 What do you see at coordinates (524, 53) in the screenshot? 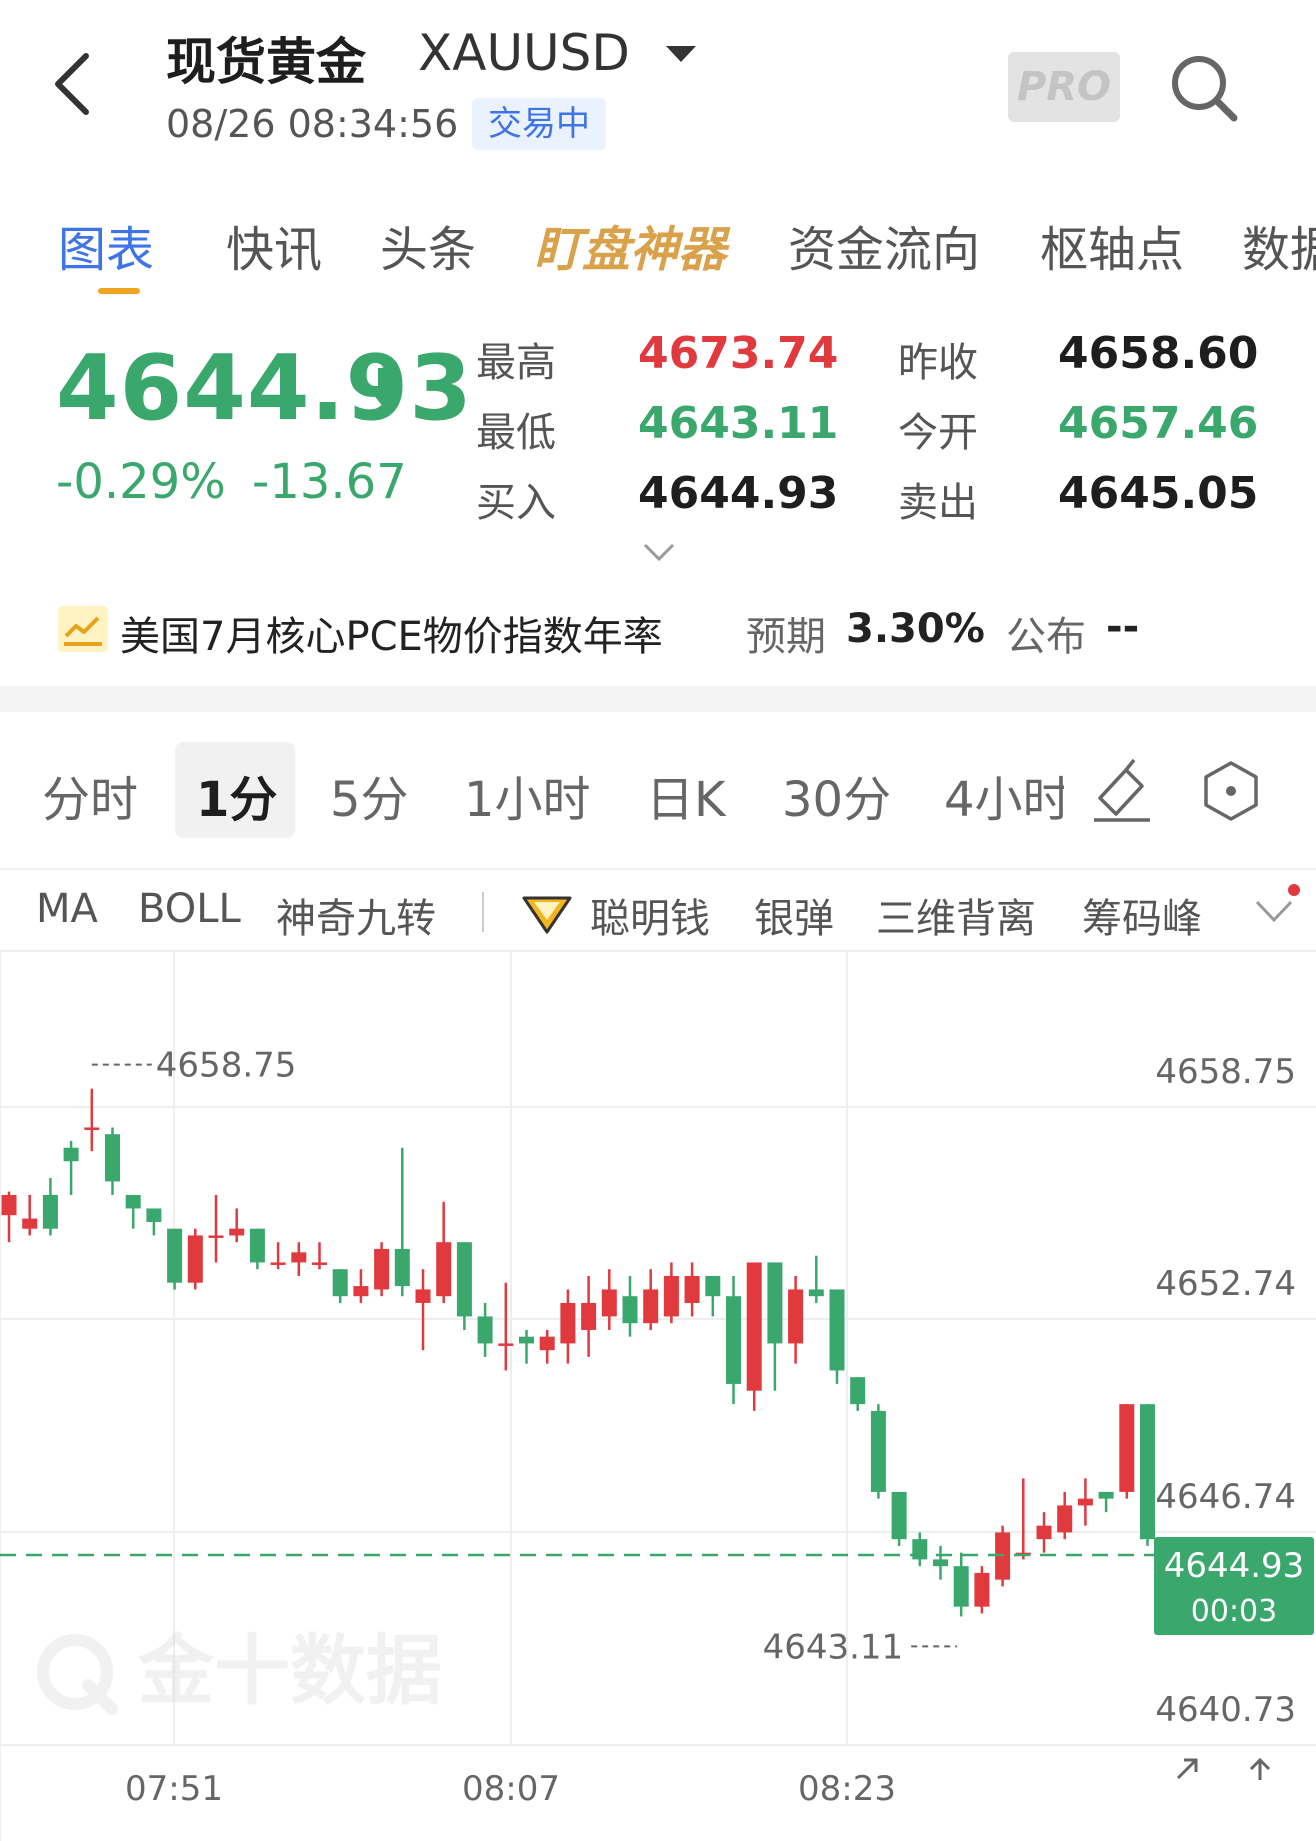
I see `symbol-selector: XAUUSD` at bounding box center [524, 53].